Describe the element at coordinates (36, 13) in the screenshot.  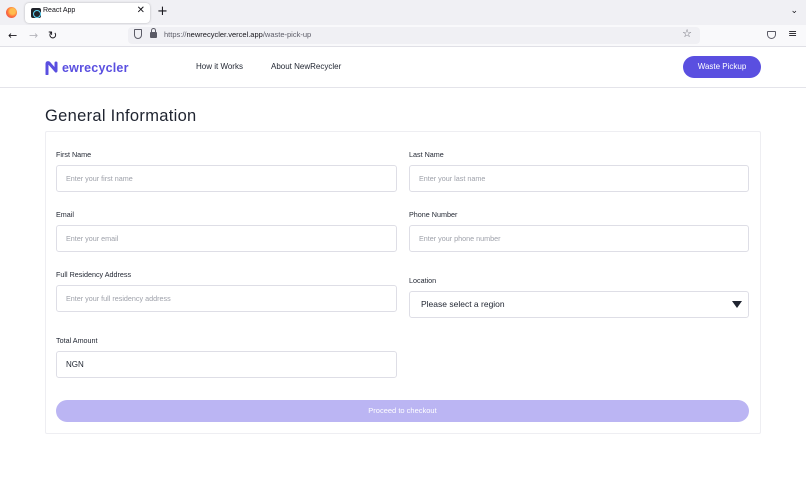
I see `react-favicon-icon` at that location.